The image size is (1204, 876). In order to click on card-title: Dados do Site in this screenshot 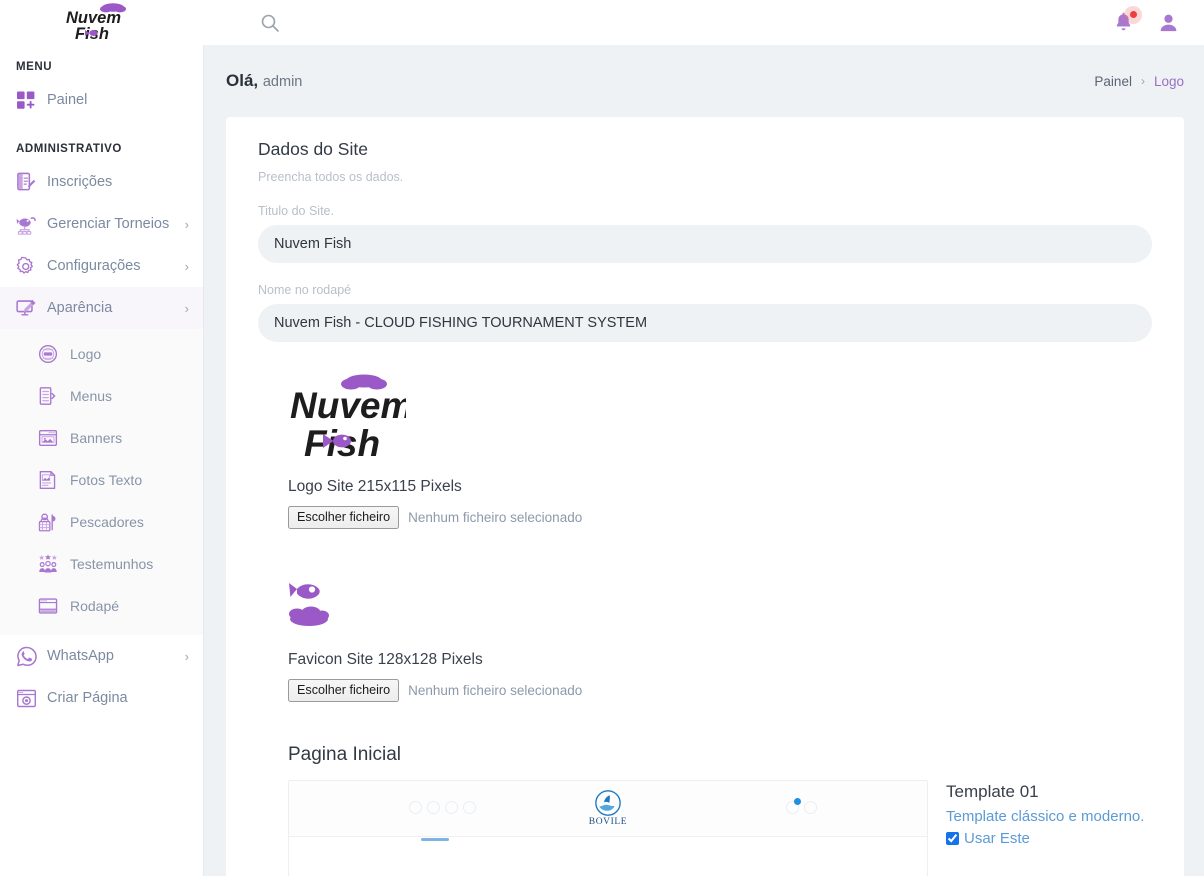, I will do `click(313, 149)`.